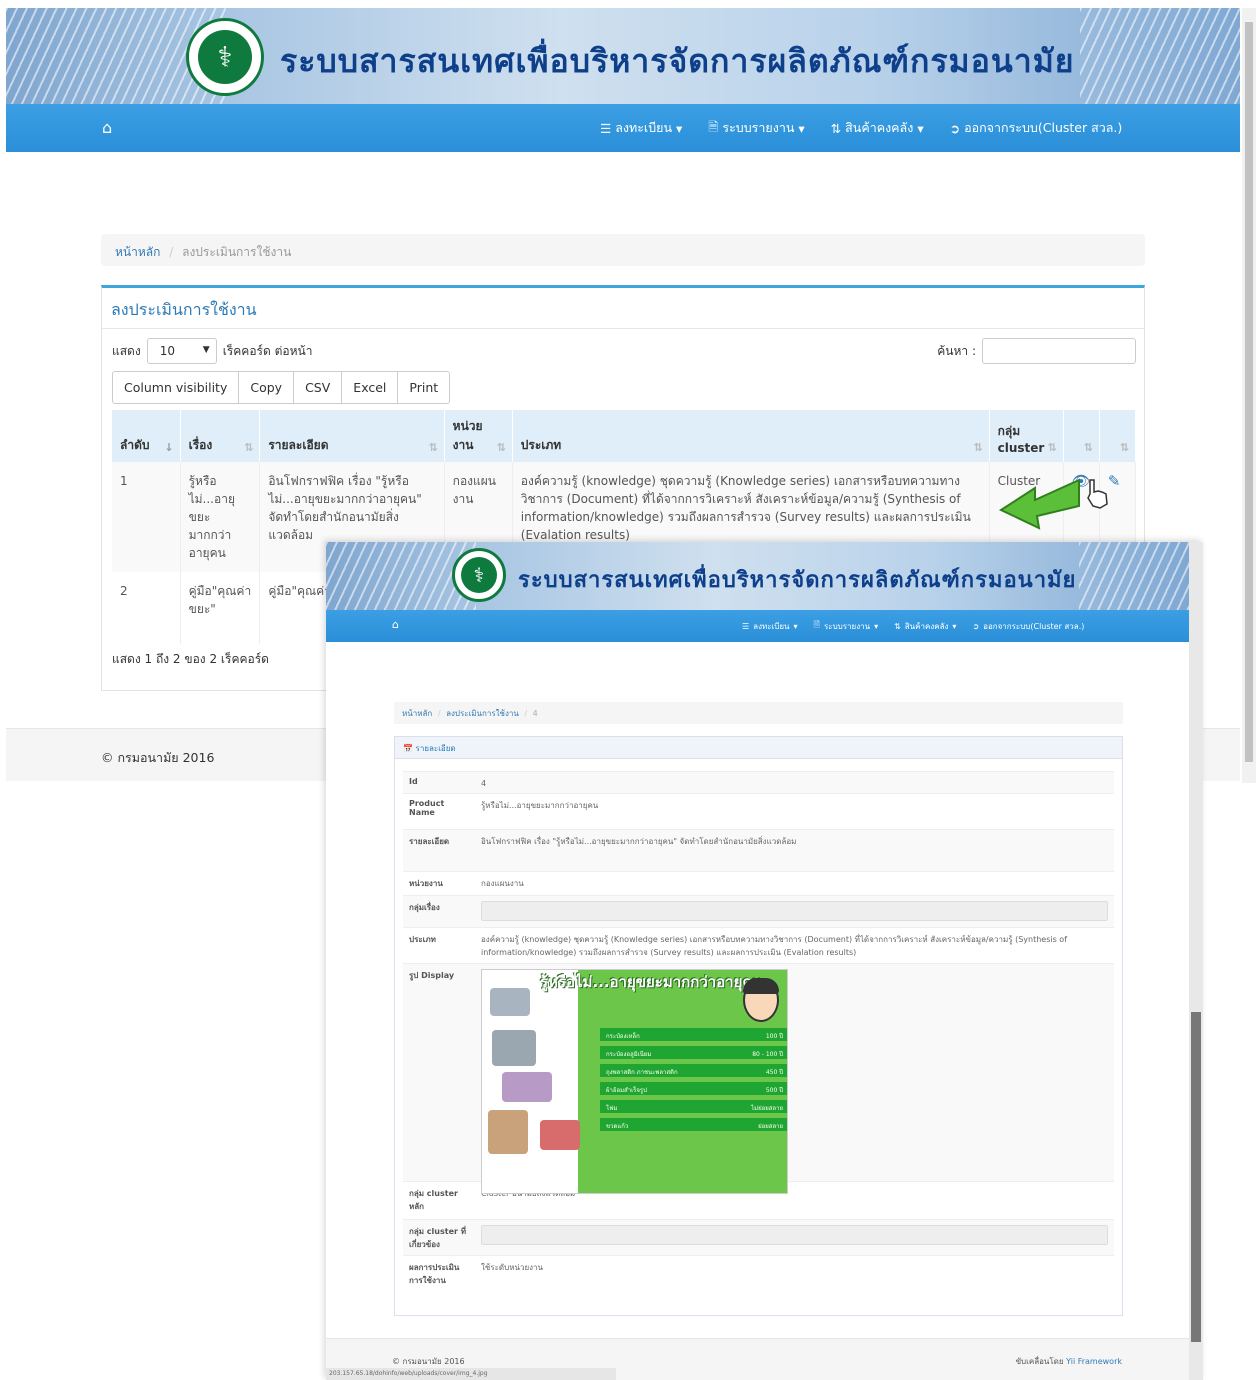 The image size is (1259, 1380). I want to click on subject-group-field, so click(794, 911).